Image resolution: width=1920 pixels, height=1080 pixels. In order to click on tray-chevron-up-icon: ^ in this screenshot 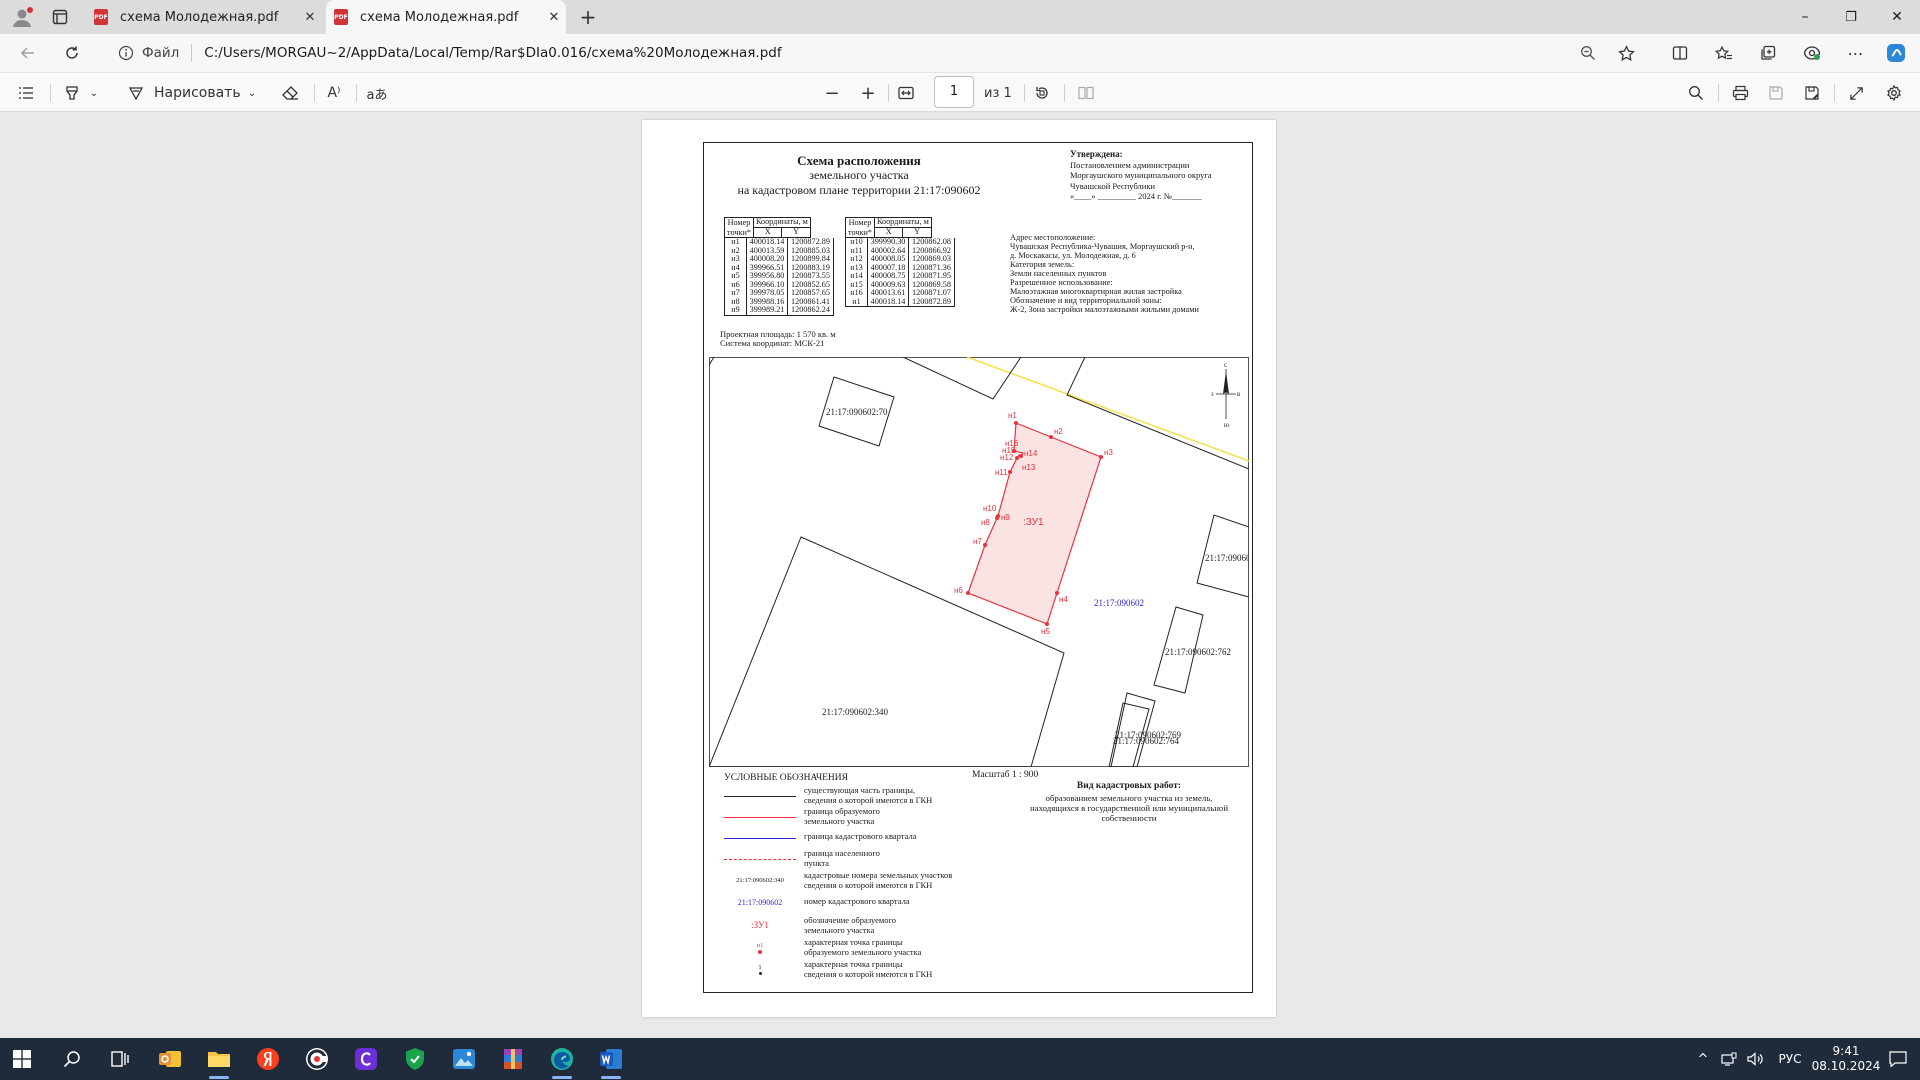, I will do `click(1703, 1059)`.